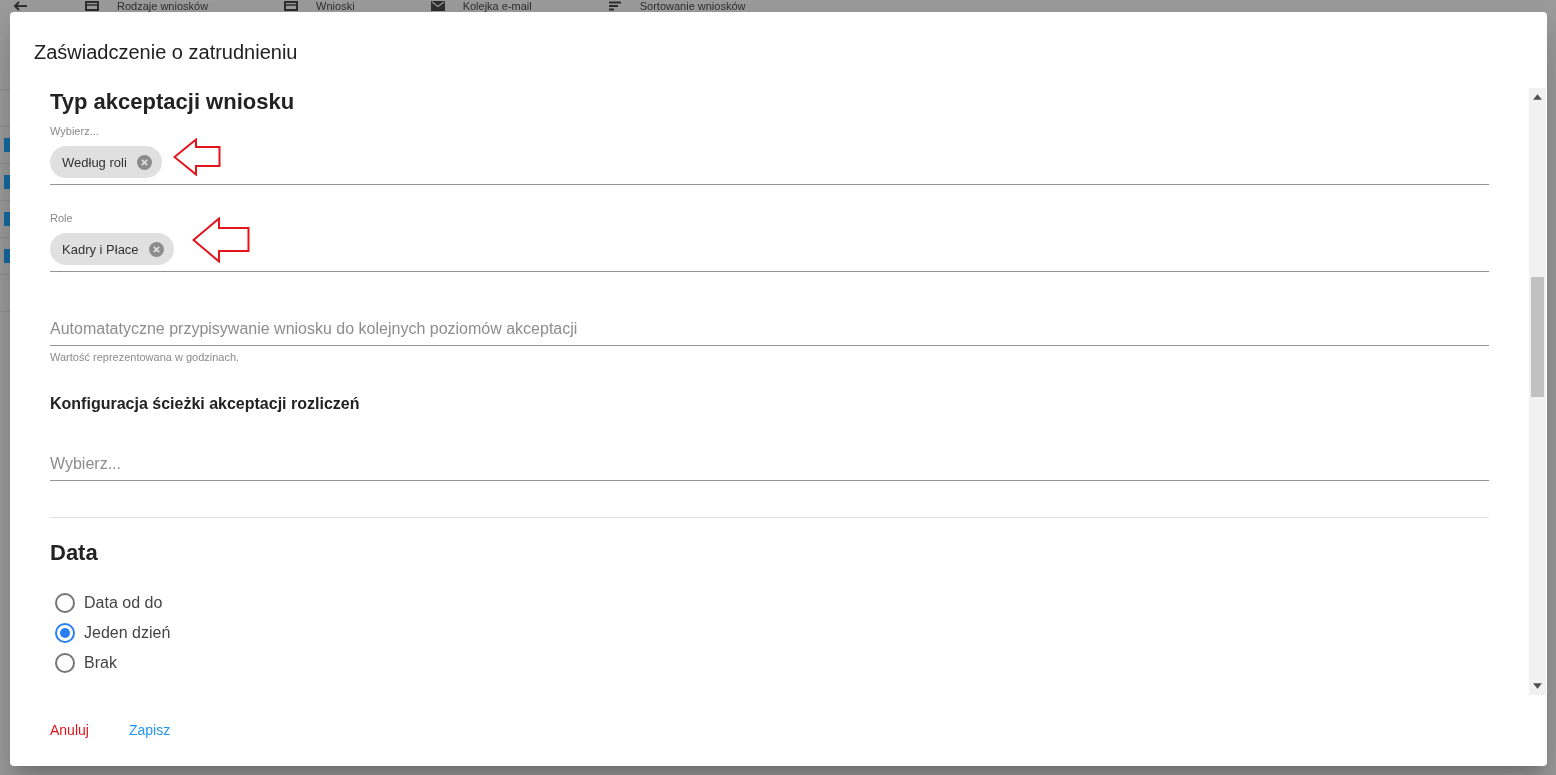 This screenshot has height=775, width=1556. What do you see at coordinates (769, 331) in the screenshot?
I see `input-field: Automatatyczne przypisywanie wniosku do kolejnych poziomów akceptacji` at bounding box center [769, 331].